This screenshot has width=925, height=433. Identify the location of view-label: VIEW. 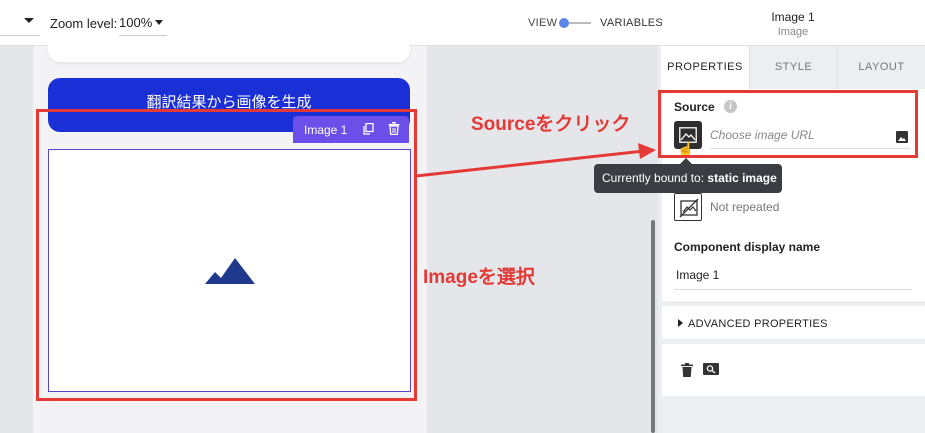
(543, 23).